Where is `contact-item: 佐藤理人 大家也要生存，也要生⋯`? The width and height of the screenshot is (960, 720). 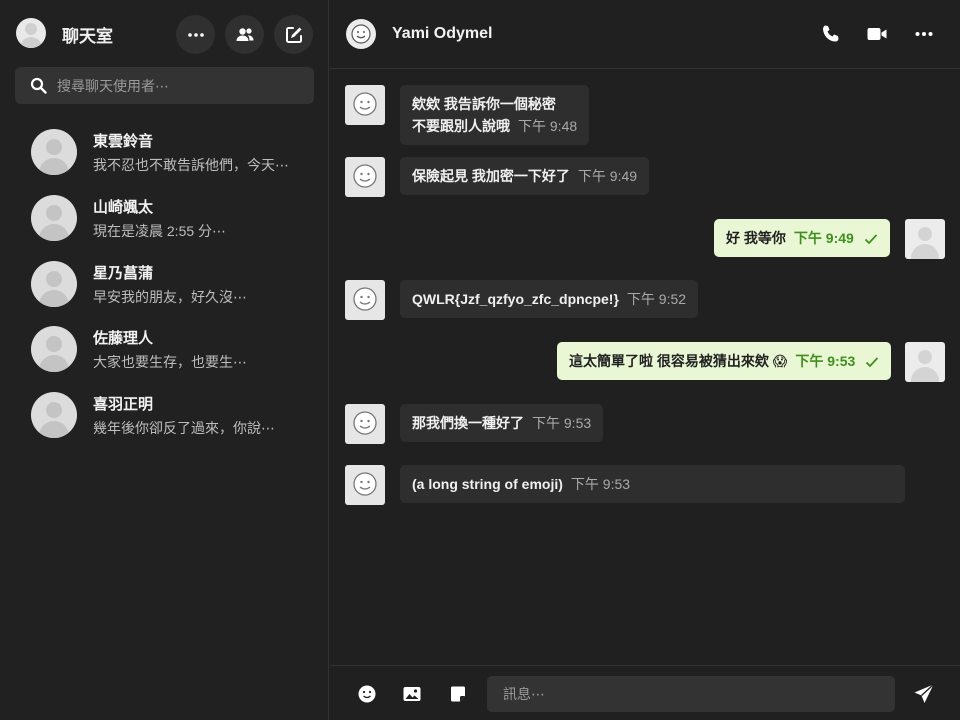 contact-item: 佐藤理人 大家也要生存，也要生⋯ is located at coordinates (164, 356).